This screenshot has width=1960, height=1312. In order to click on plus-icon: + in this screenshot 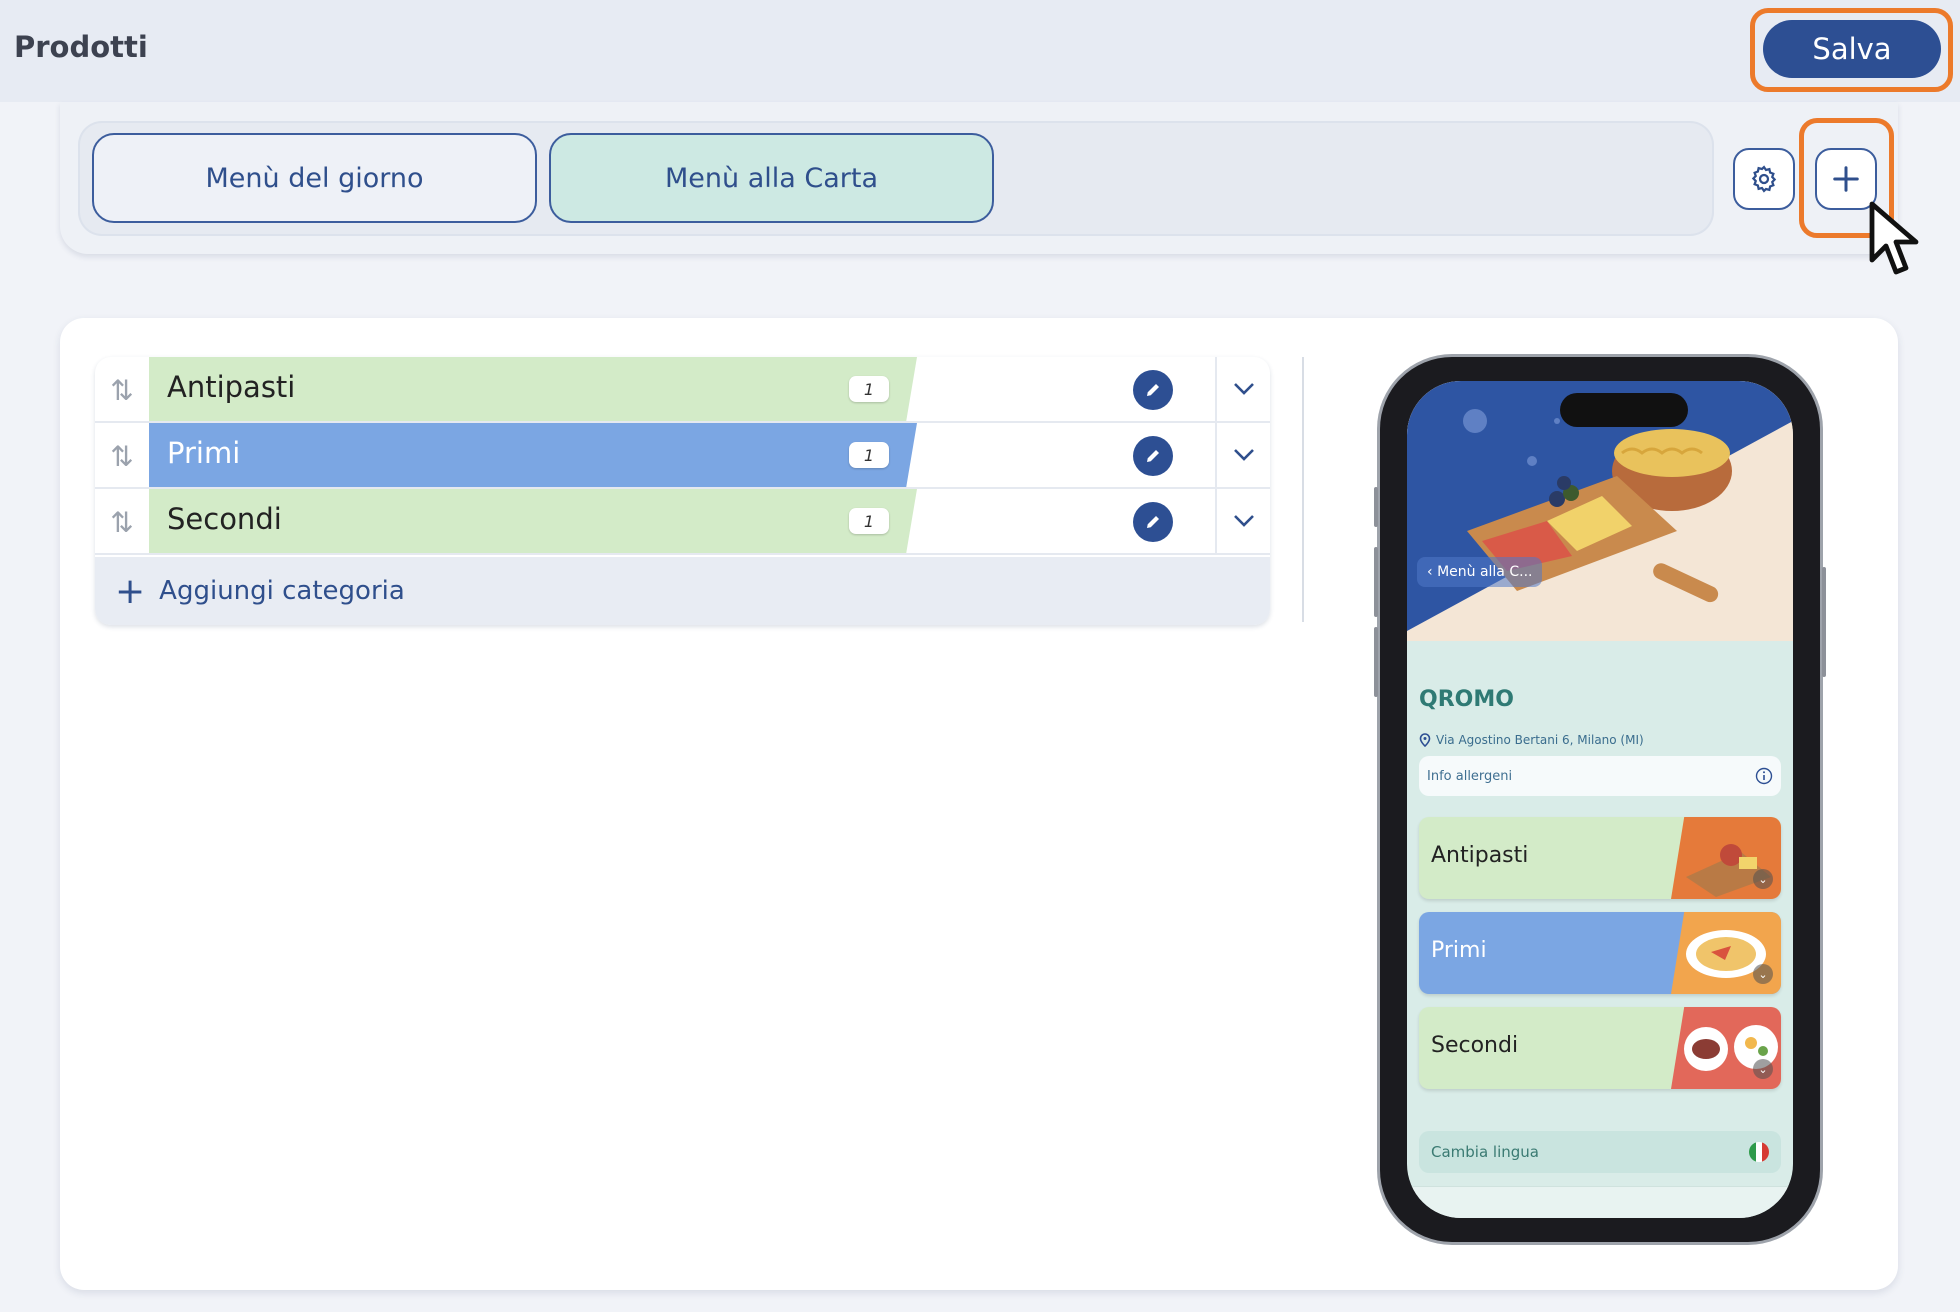, I will do `click(130, 591)`.